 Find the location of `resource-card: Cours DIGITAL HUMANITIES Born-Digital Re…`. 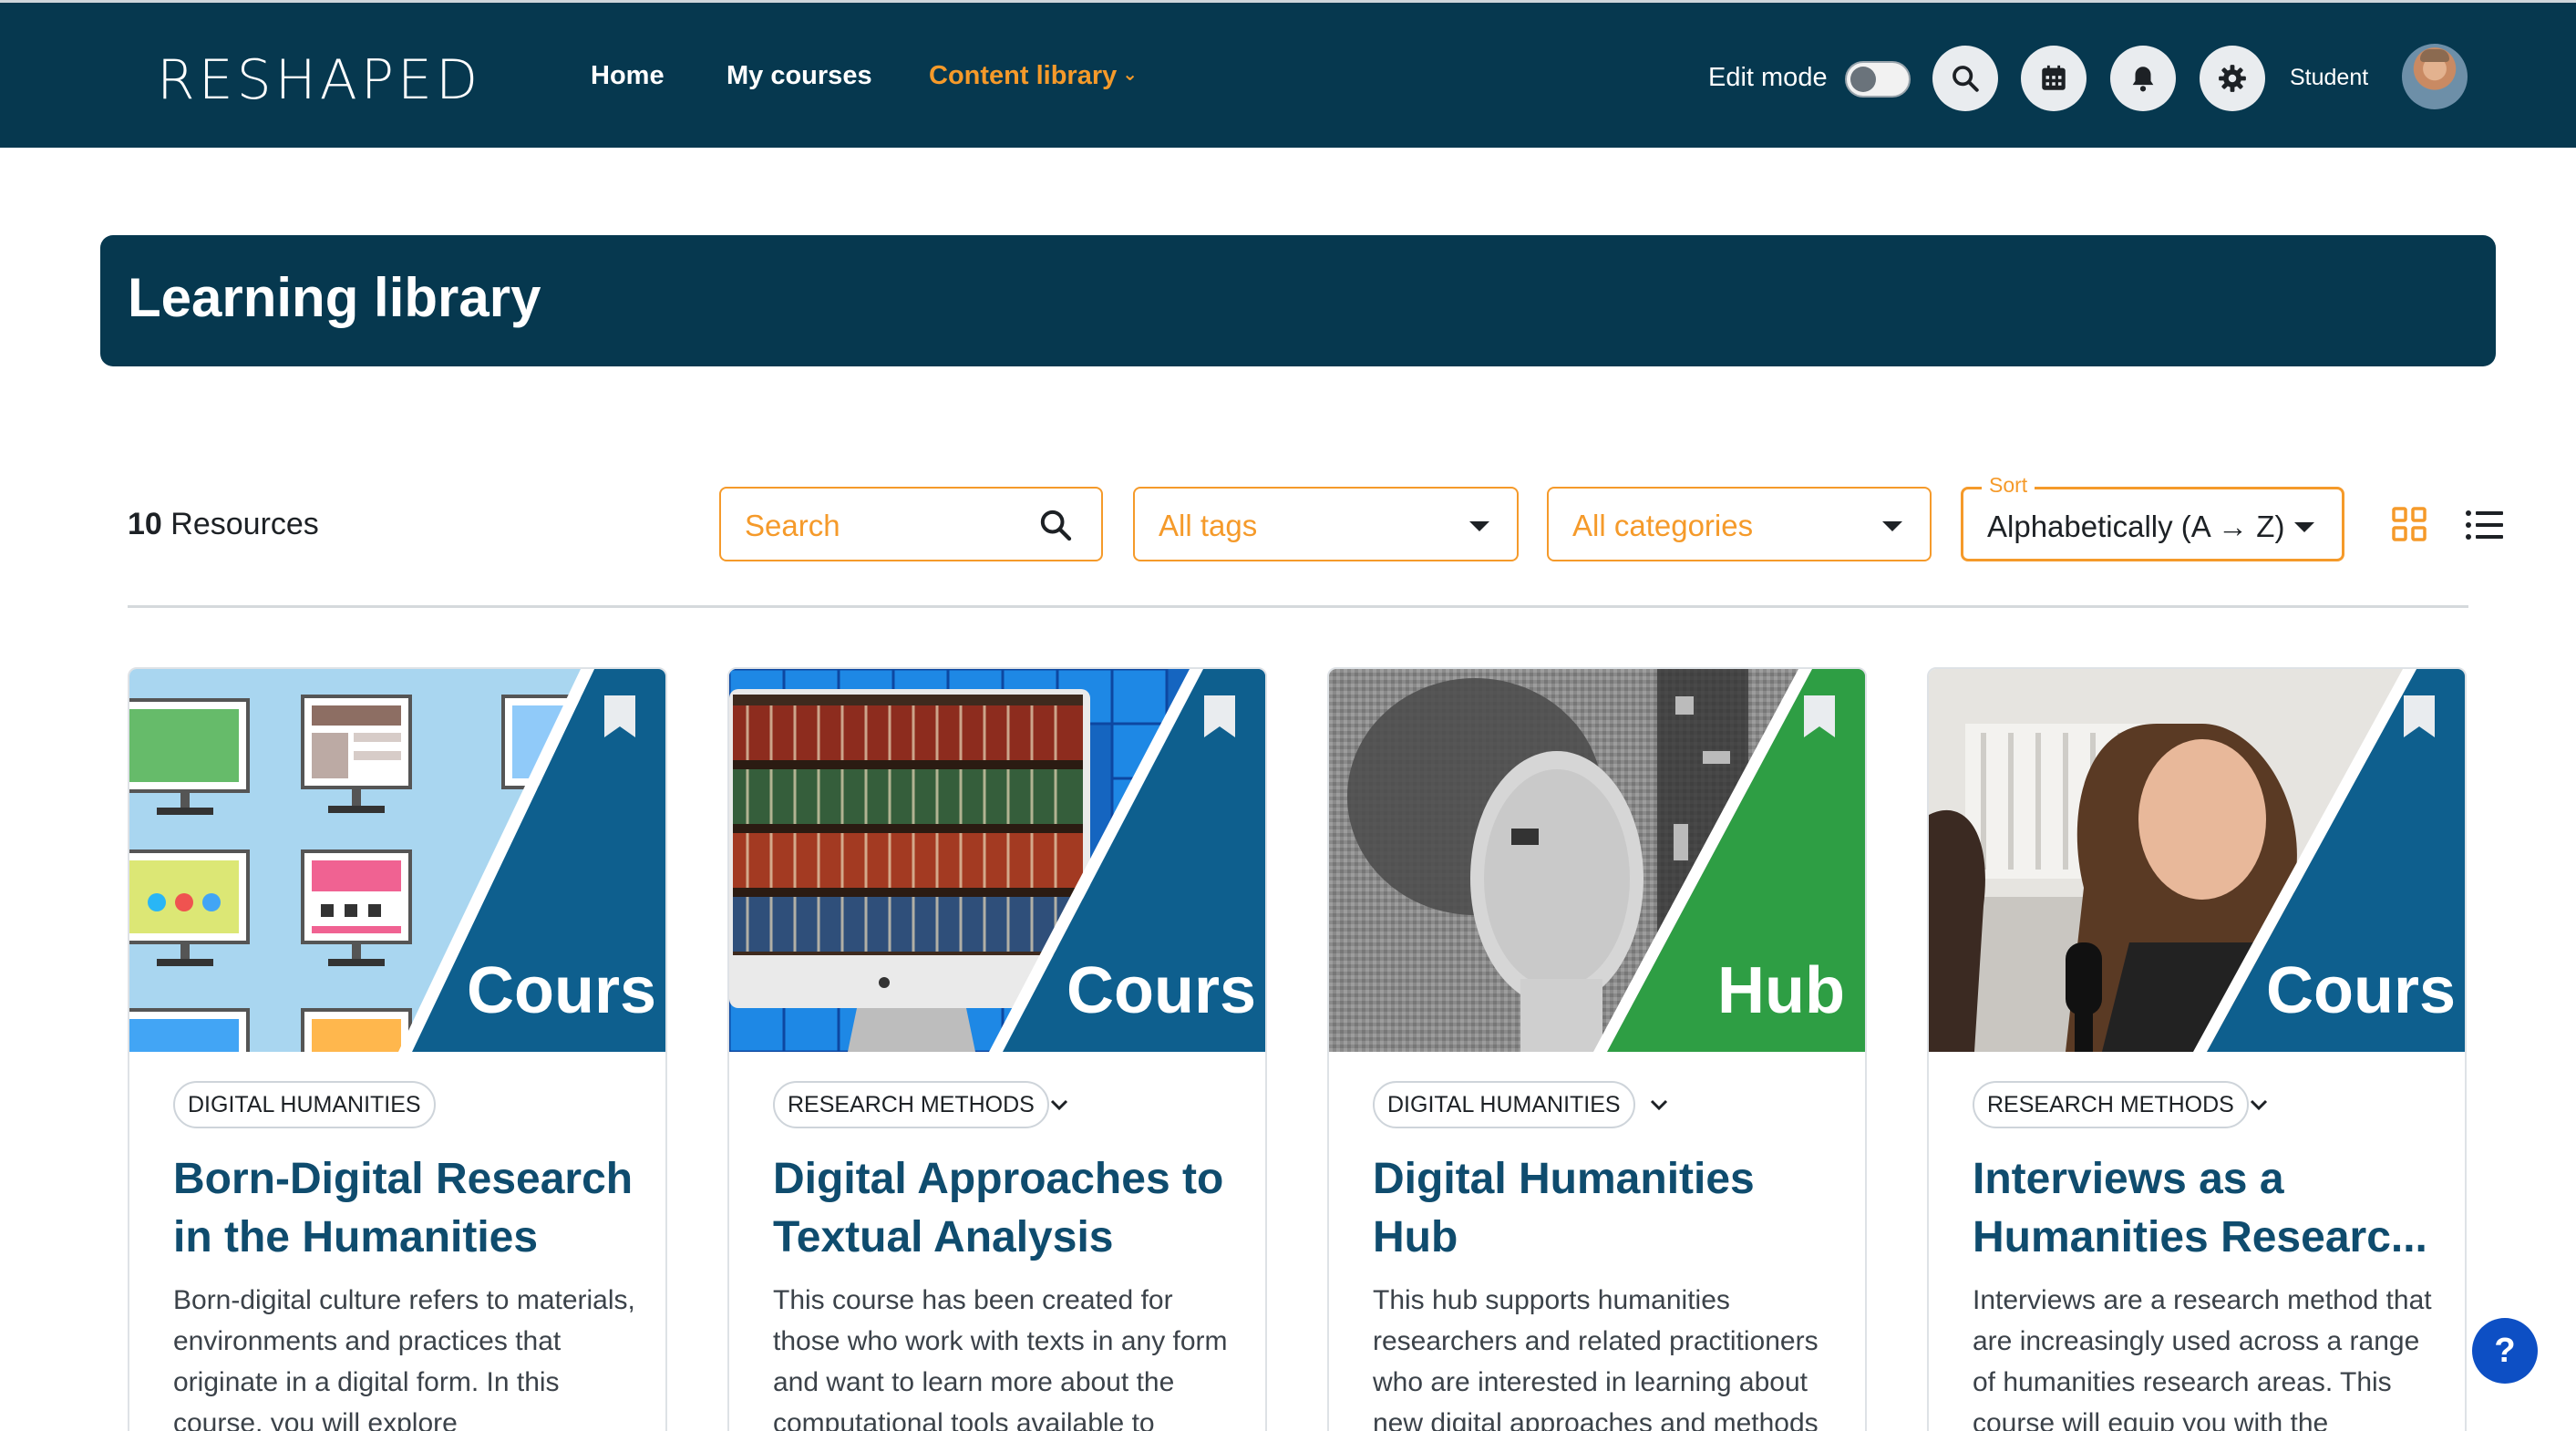

resource-card: Cours DIGITAL HUMANITIES Born-Digital Re… is located at coordinates (397, 1049).